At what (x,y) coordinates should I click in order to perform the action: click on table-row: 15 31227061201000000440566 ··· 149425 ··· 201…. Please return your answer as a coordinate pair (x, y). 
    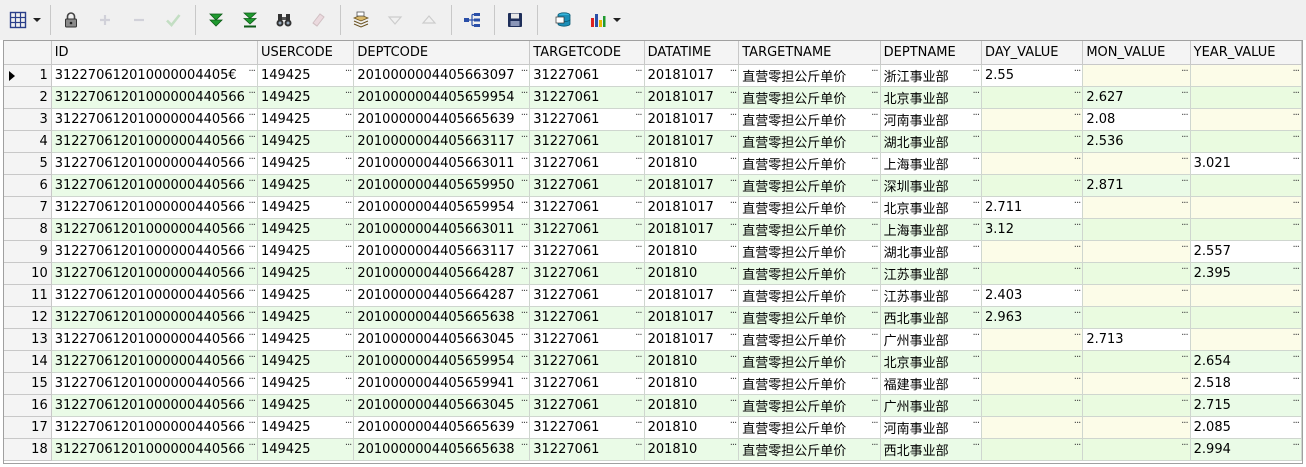
    Looking at the image, I should click on (653, 383).